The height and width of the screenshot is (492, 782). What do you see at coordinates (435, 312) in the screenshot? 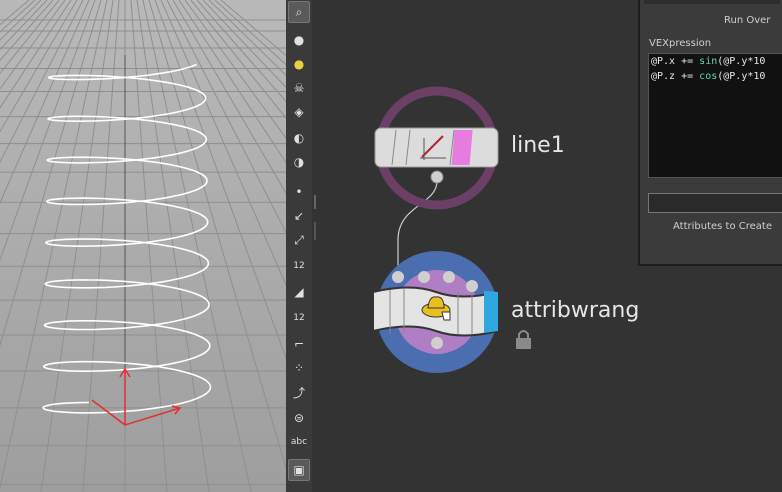
I see `node-attribwrangle1` at bounding box center [435, 312].